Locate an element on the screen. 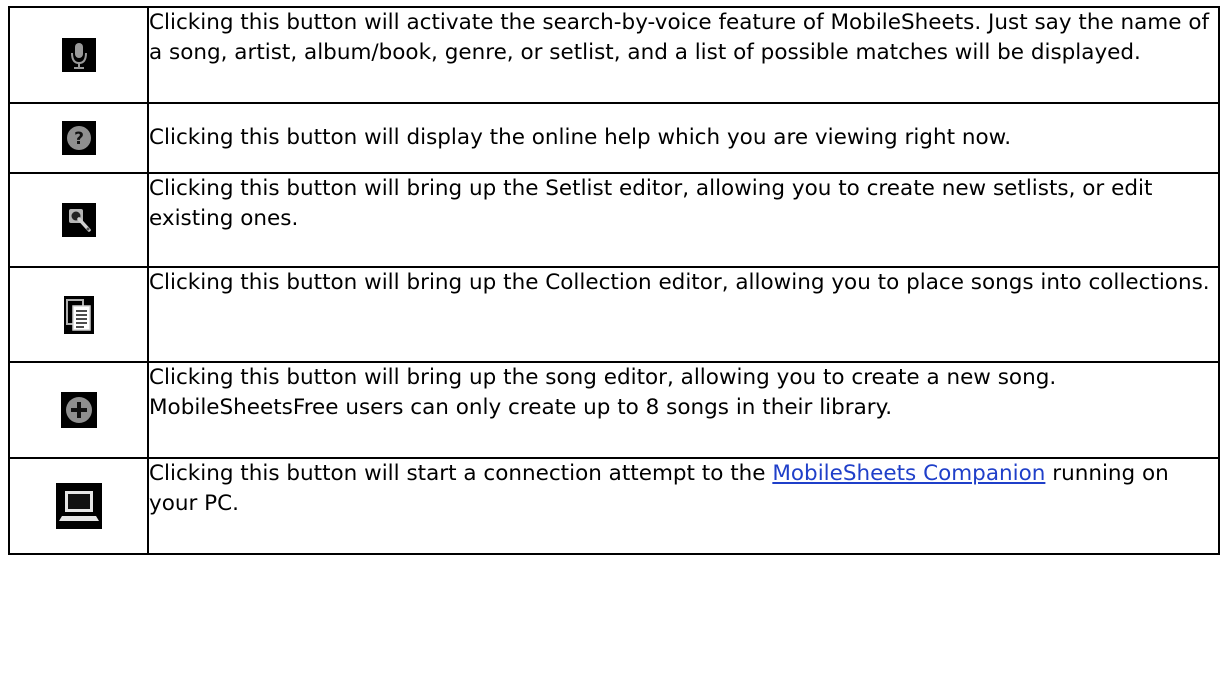 The height and width of the screenshot is (699, 1228). help-question-icon: ? is located at coordinates (78, 138).